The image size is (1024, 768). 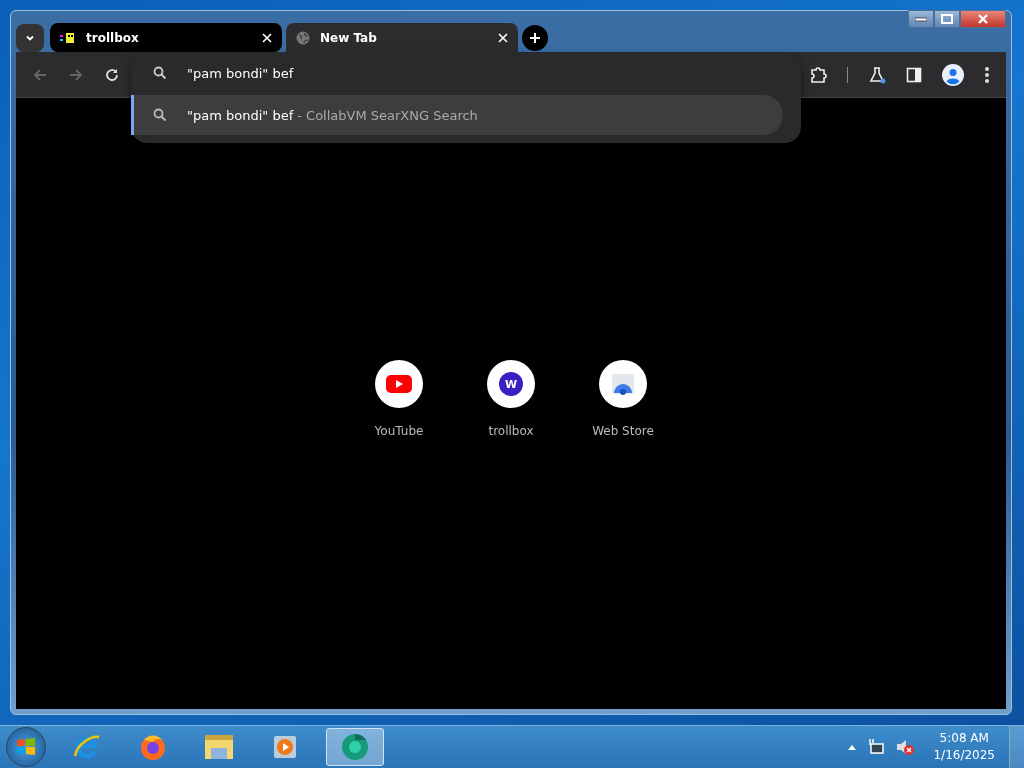 I want to click on show-hidden-icons-icon, so click(x=852, y=747).